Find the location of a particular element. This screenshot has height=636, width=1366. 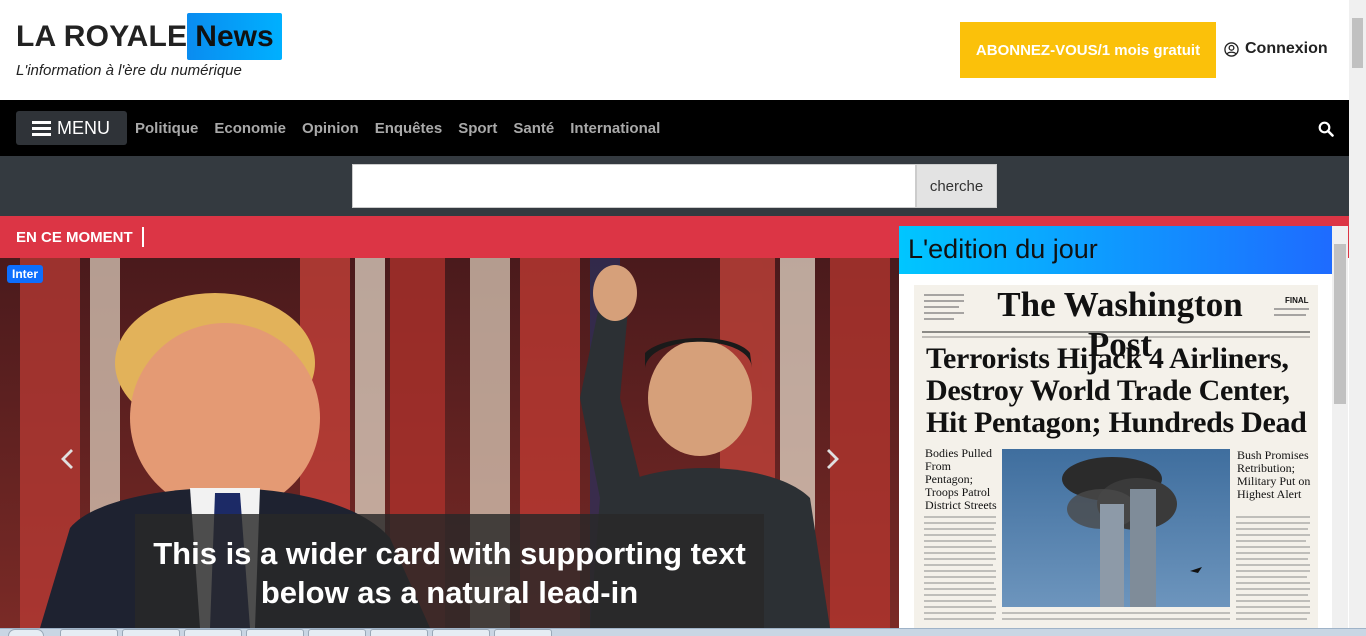

hamburger-icon is located at coordinates (41, 128).